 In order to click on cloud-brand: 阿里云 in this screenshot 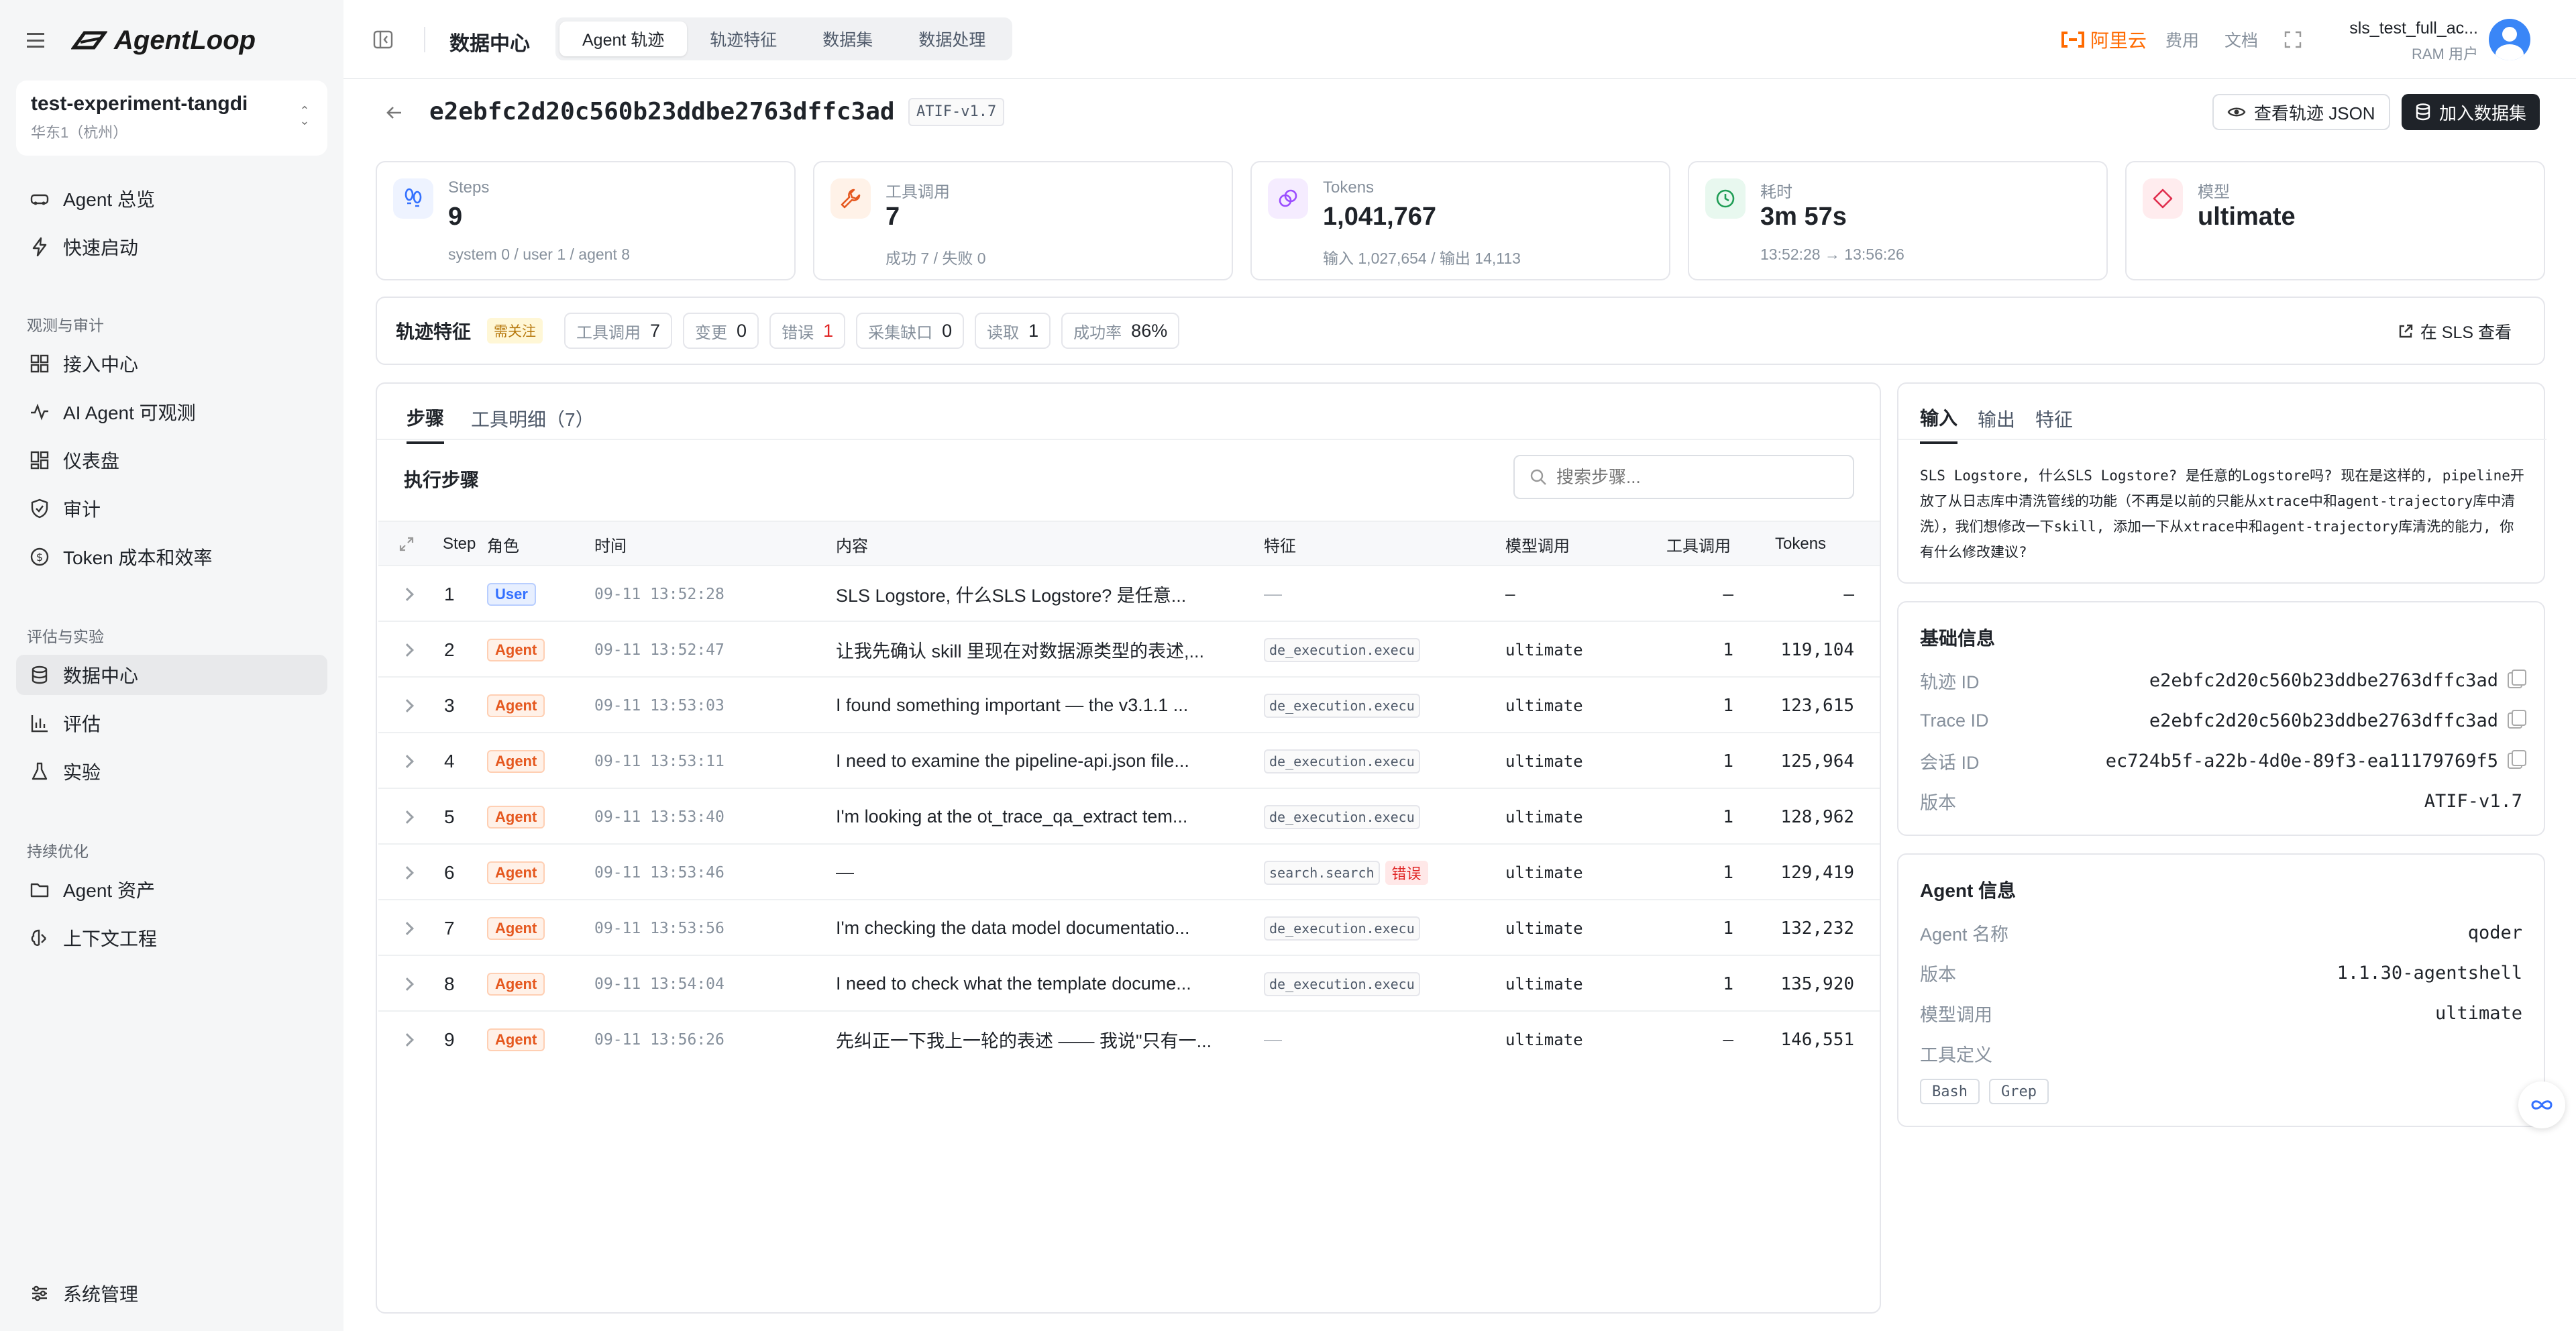, I will do `click(2103, 39)`.